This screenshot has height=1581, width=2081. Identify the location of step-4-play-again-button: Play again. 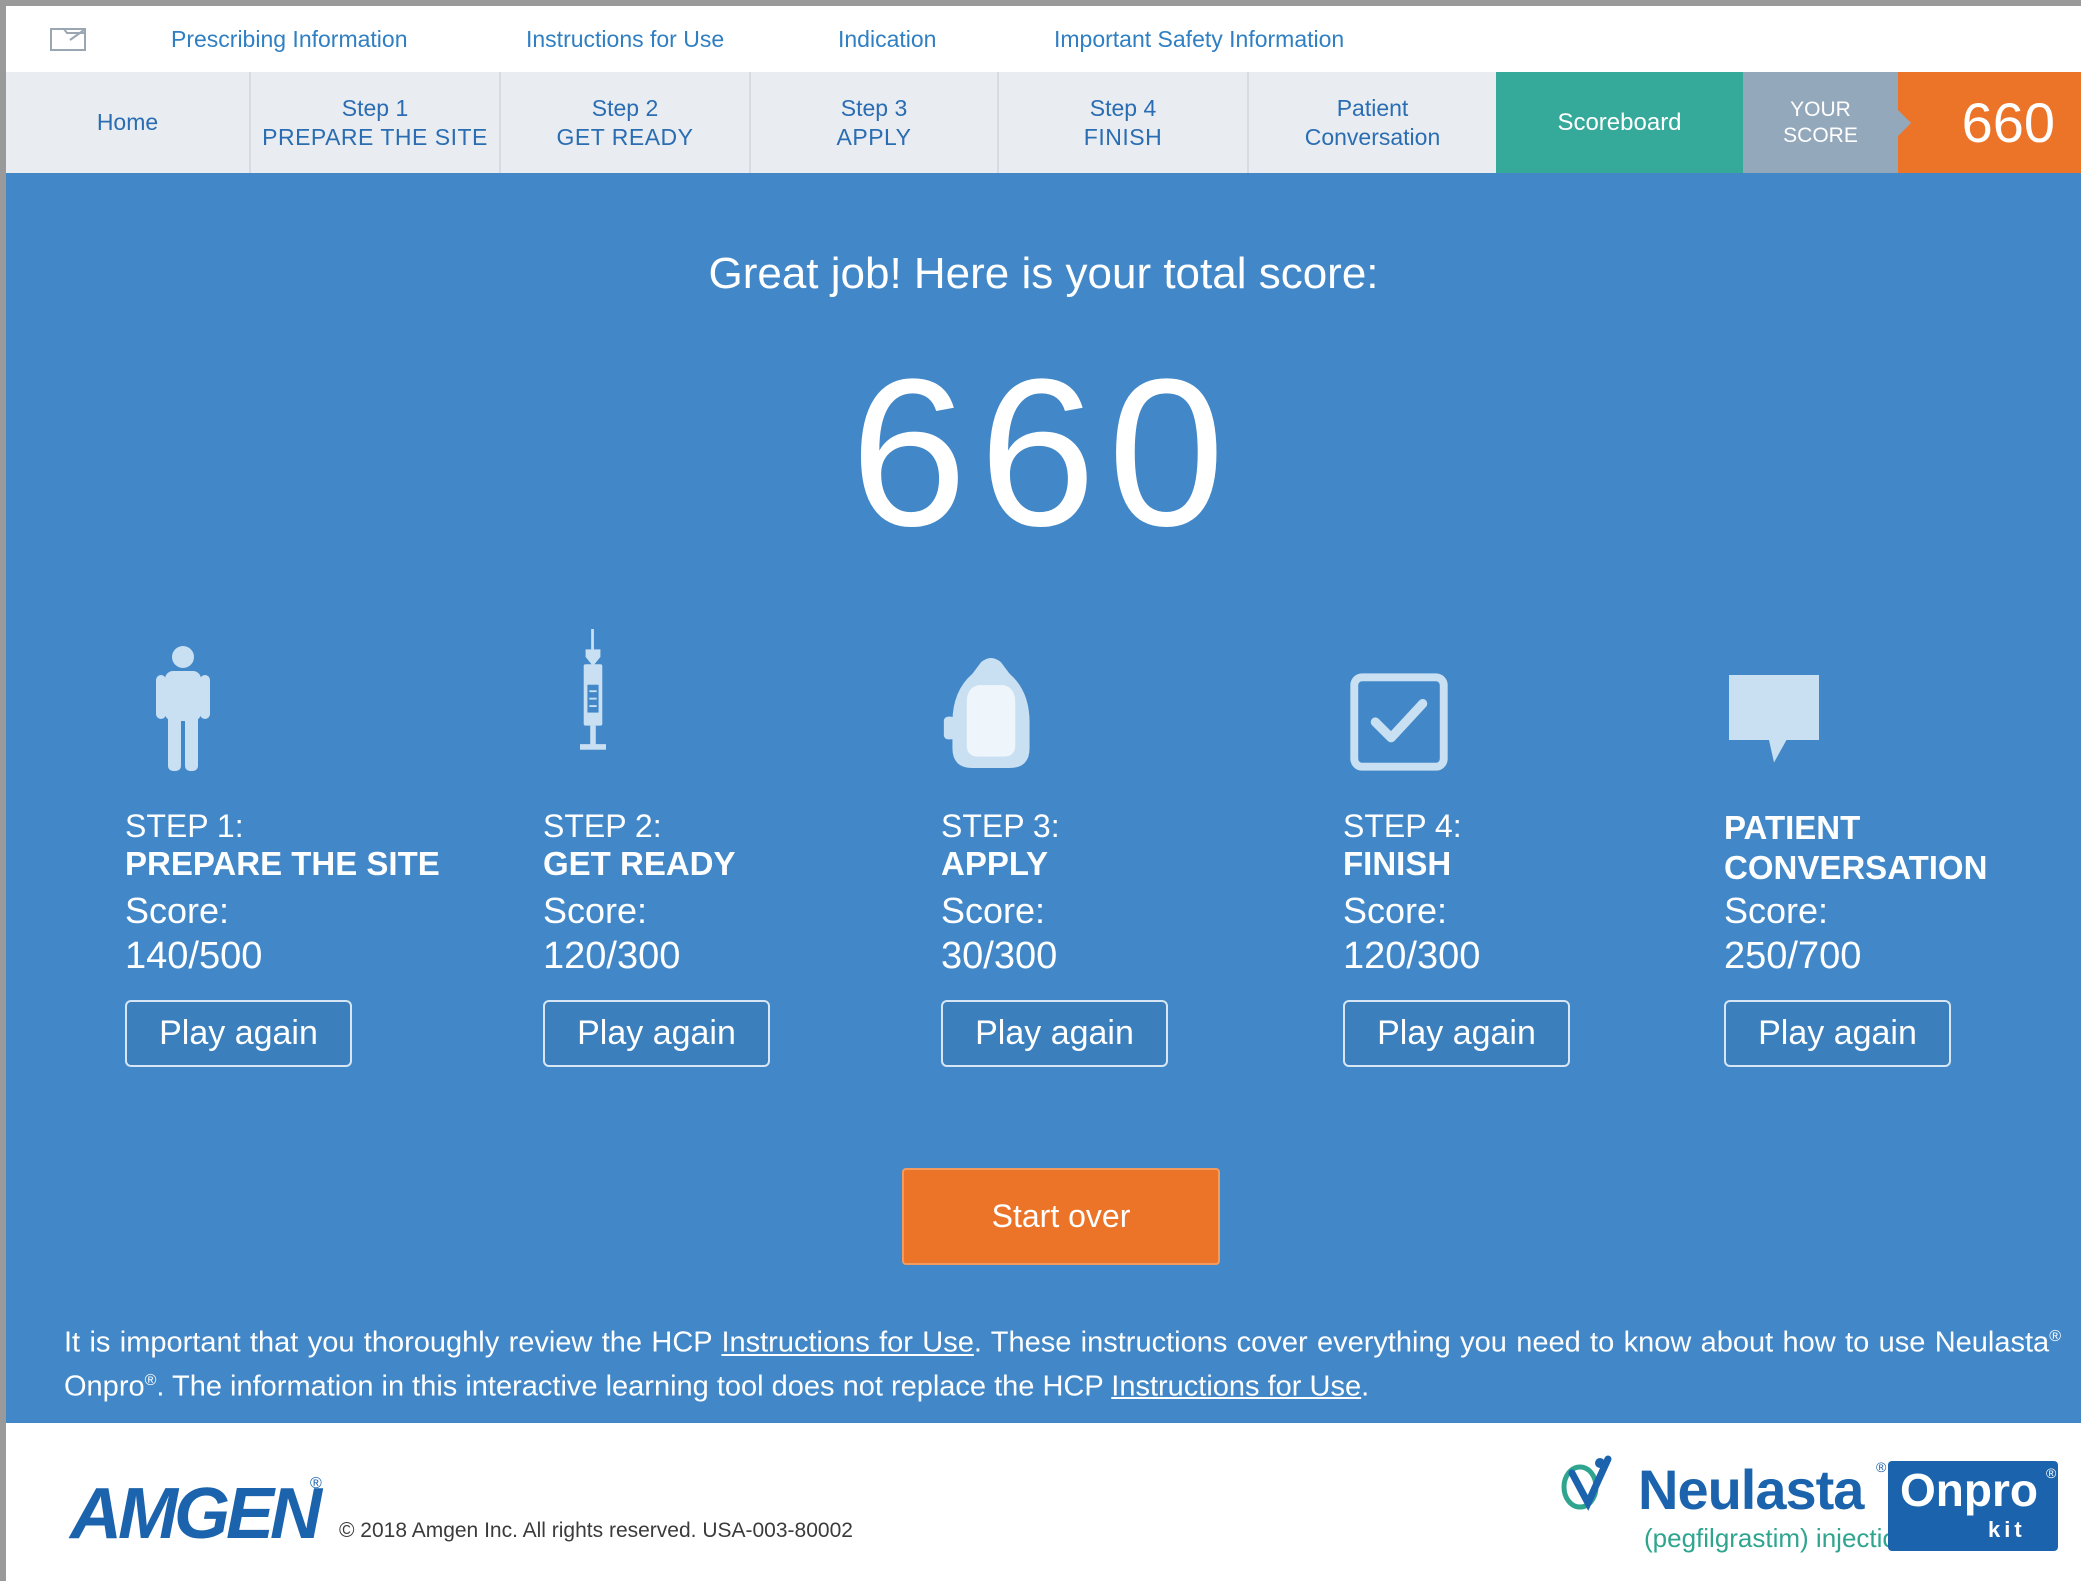
(1456, 1033).